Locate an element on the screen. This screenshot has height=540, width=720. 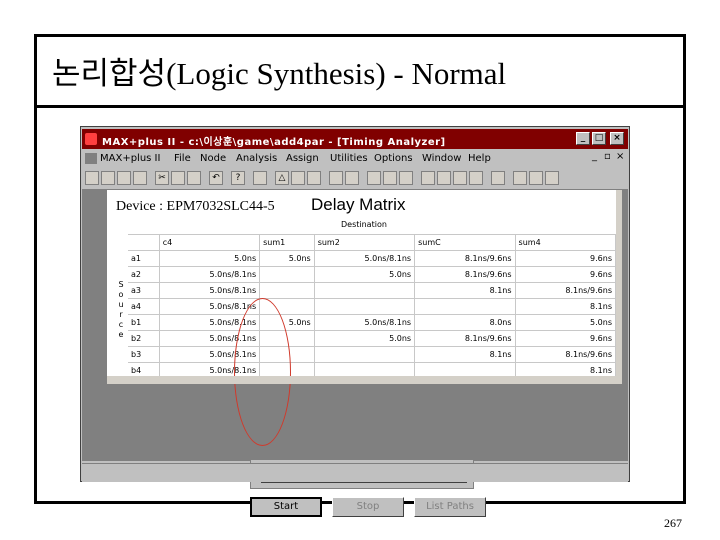
column-header: sum2 is located at coordinates (365, 242).